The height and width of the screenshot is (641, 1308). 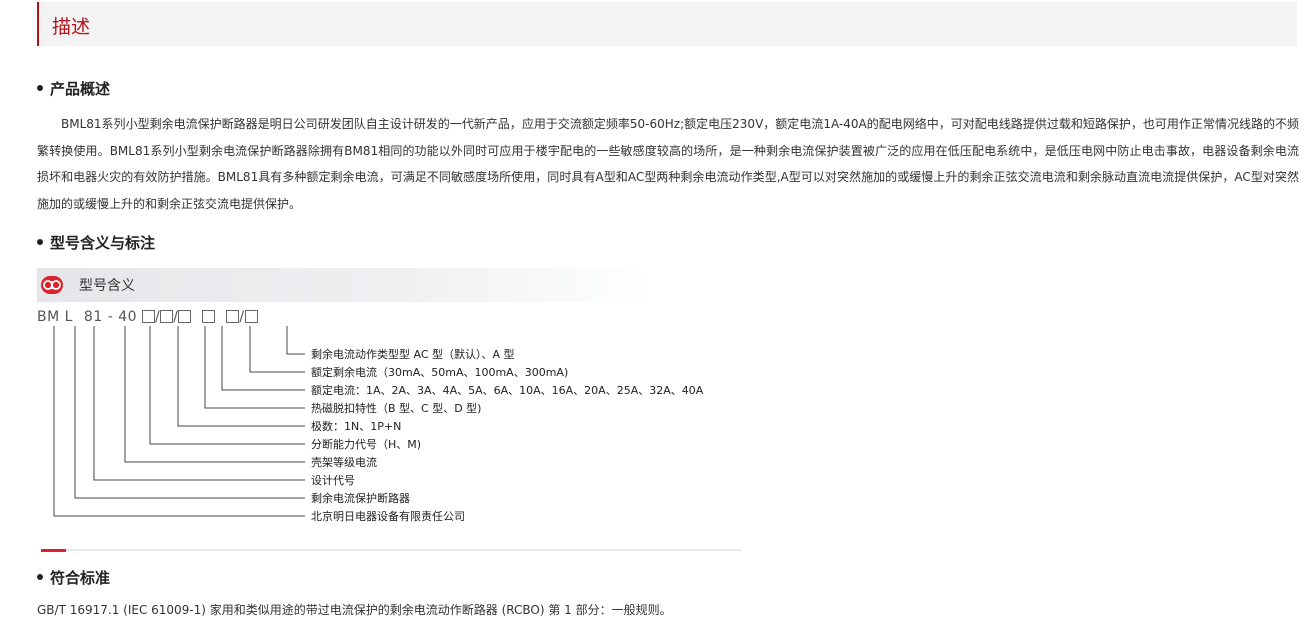 What do you see at coordinates (96, 242) in the screenshot?
I see `model-heading: 型号含义与标注` at bounding box center [96, 242].